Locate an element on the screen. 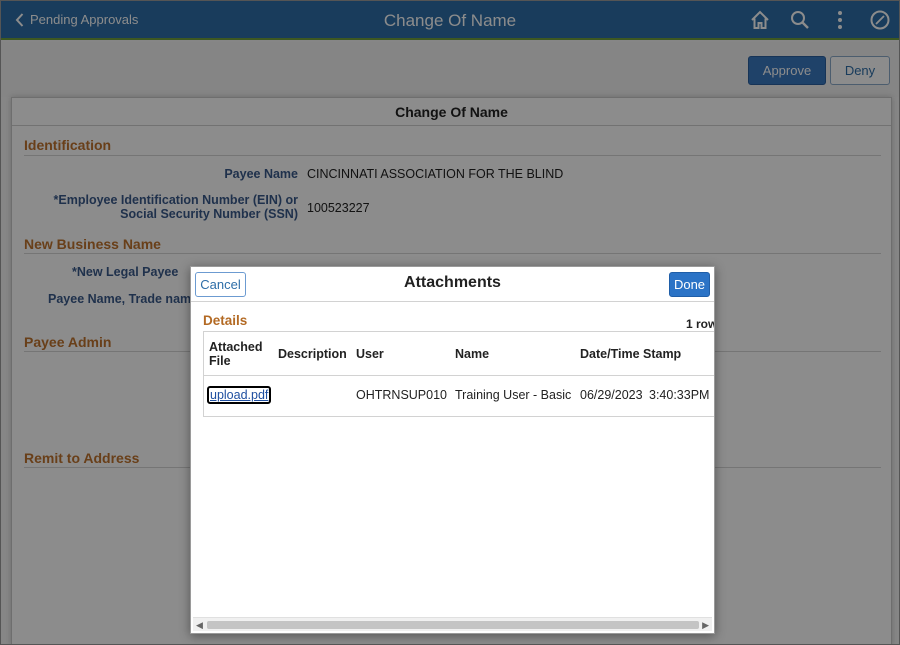 The height and width of the screenshot is (645, 900). scroll-right-arrow-icon: ▶ is located at coordinates (705, 625).